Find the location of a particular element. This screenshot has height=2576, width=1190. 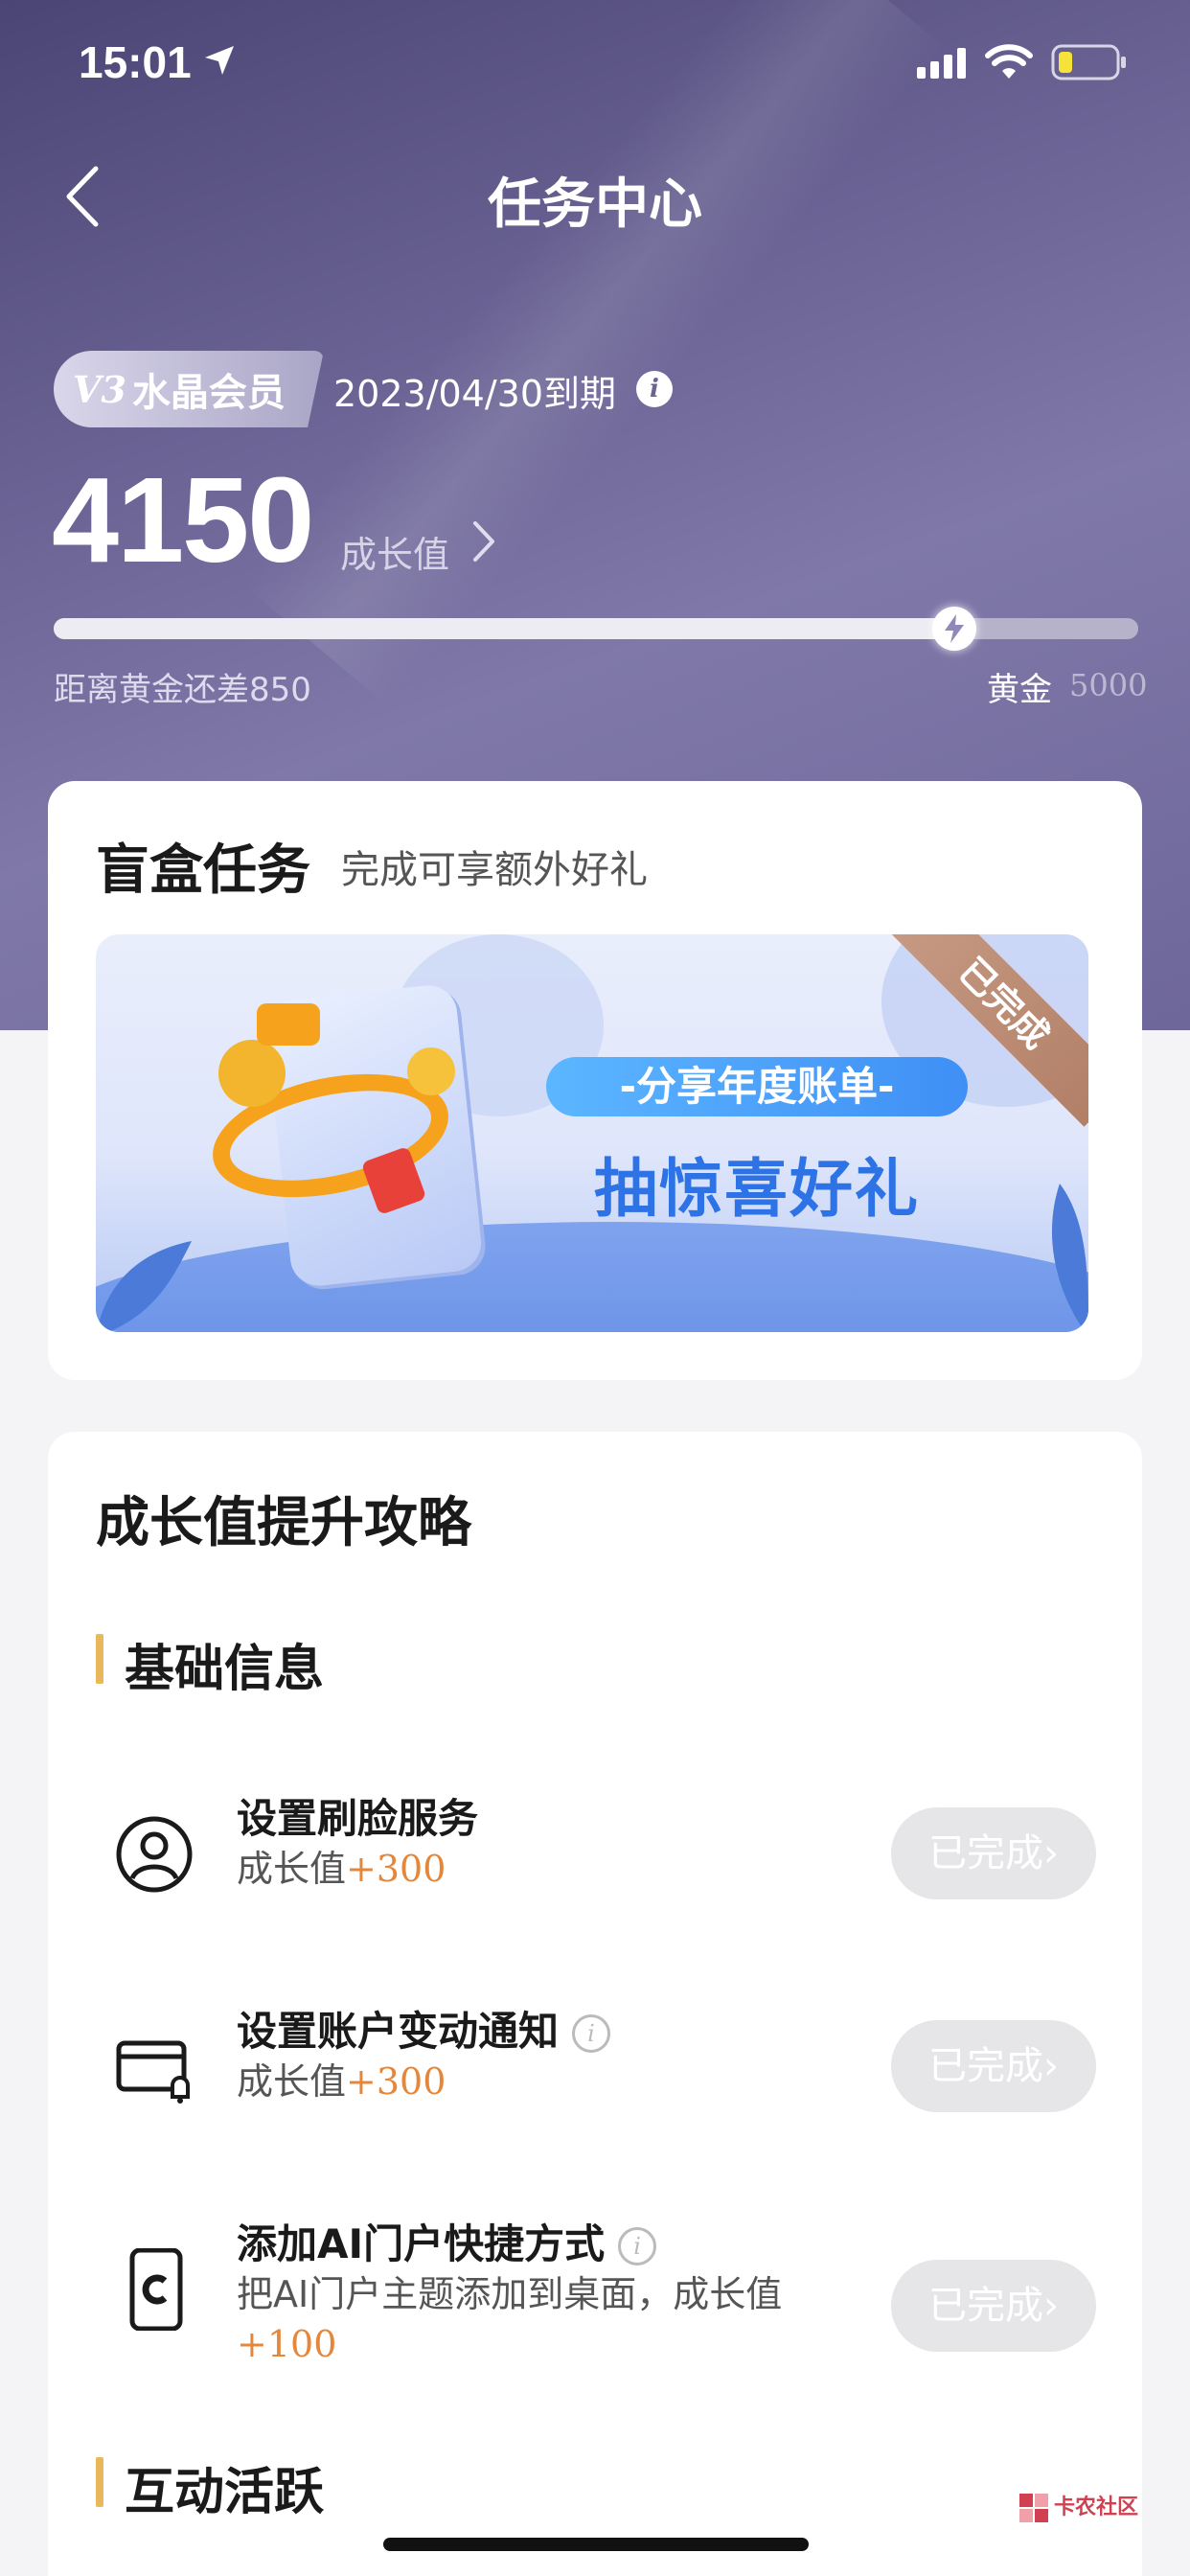

membership-badge: V3 水晶会员 is located at coordinates (189, 389).